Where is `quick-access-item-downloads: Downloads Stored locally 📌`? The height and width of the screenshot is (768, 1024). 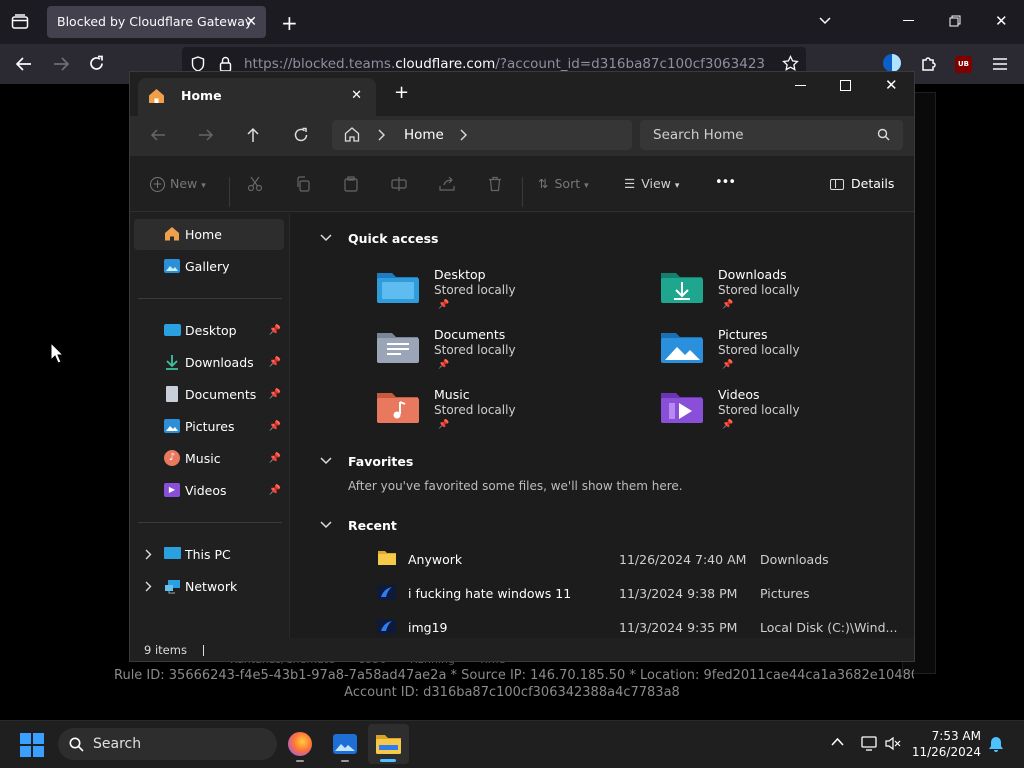 quick-access-item-downloads: Downloads Stored locally 📌 is located at coordinates (775, 295).